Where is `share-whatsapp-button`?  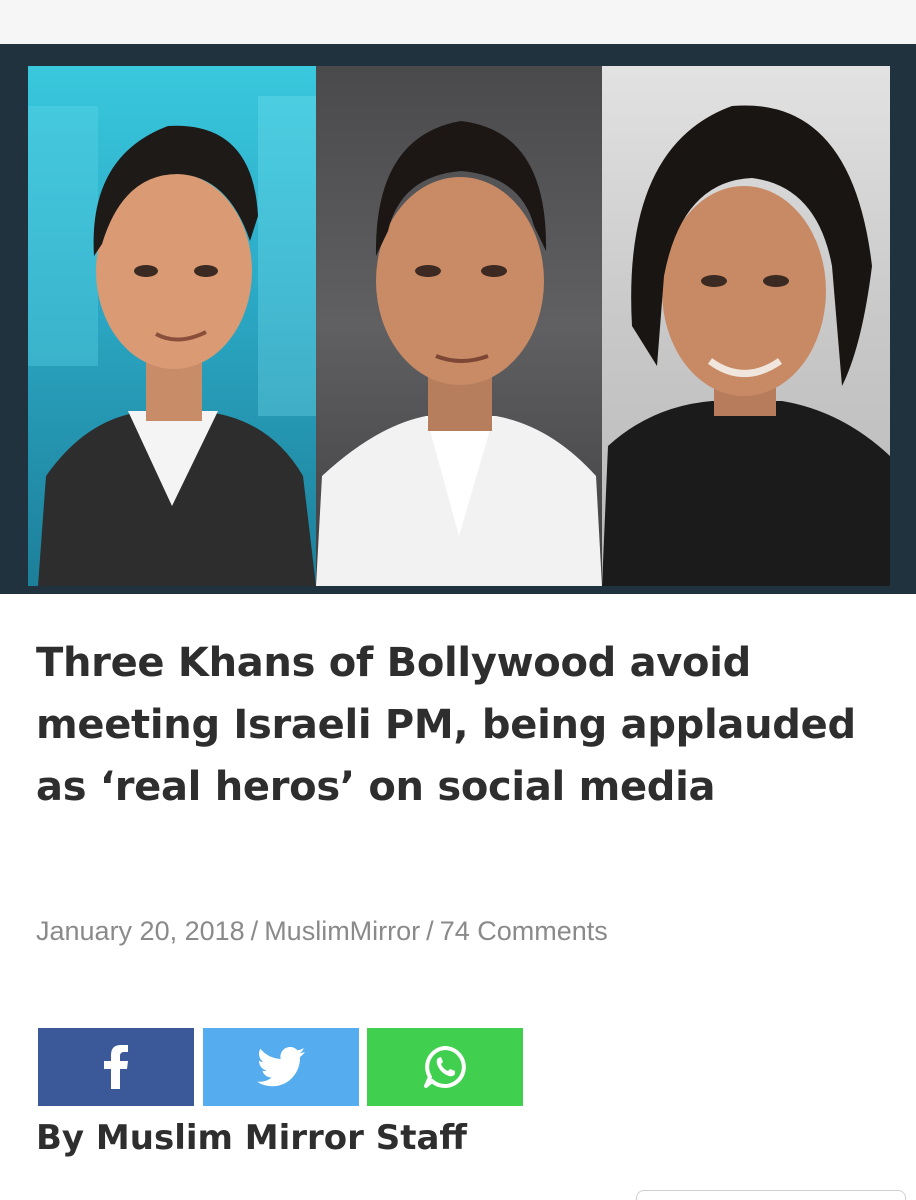
share-whatsapp-button is located at coordinates (445, 1067).